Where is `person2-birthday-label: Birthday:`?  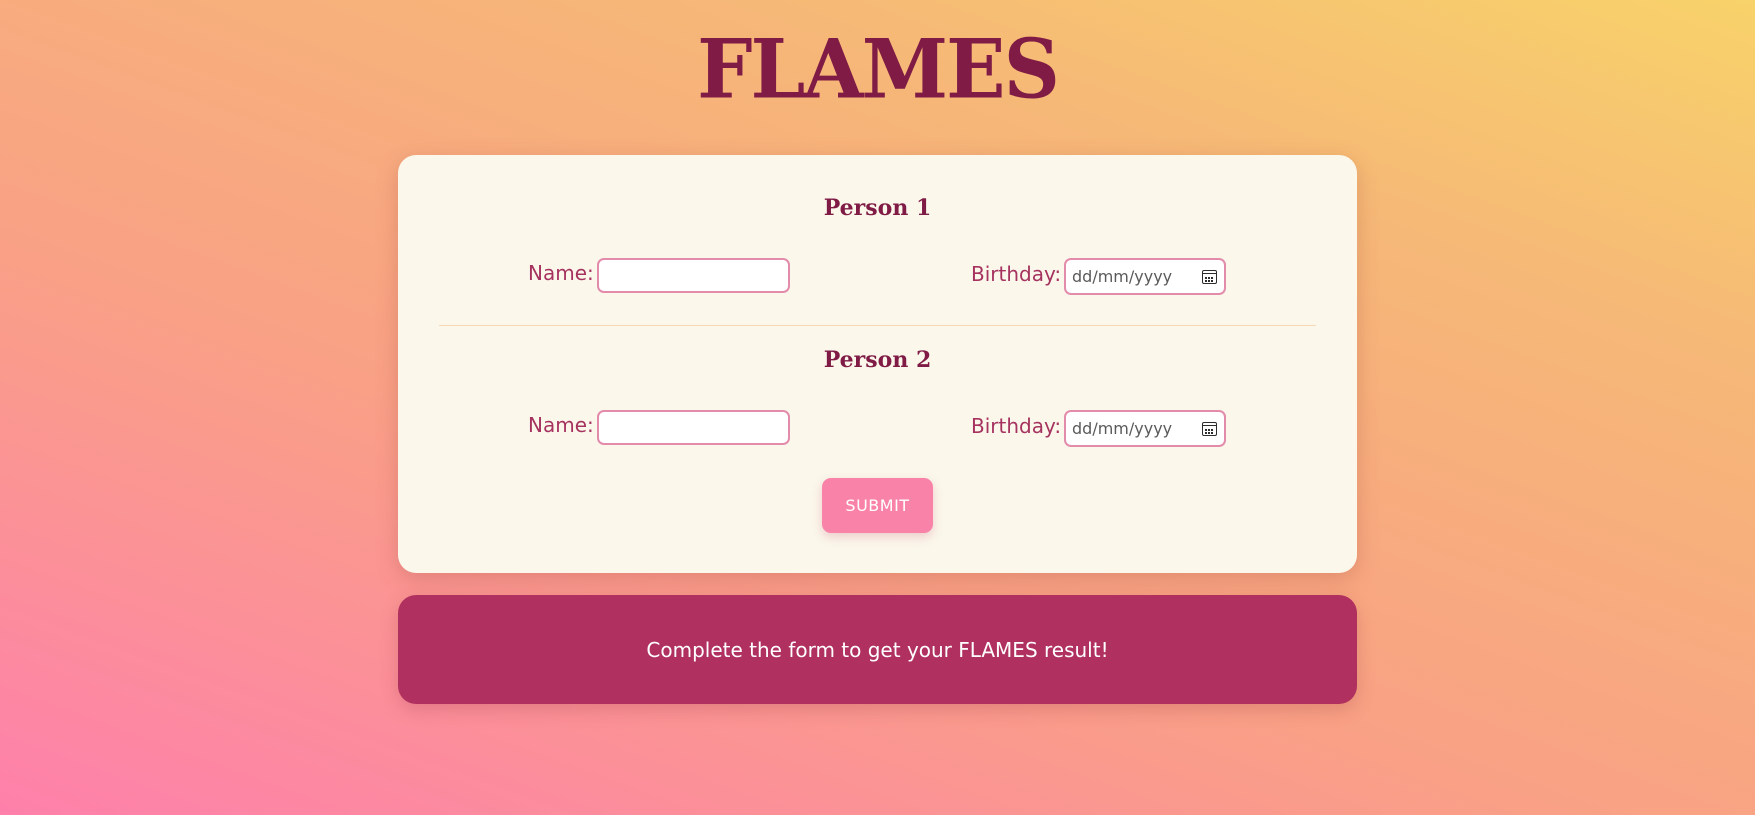
person2-birthday-label: Birthday: is located at coordinates (1016, 426).